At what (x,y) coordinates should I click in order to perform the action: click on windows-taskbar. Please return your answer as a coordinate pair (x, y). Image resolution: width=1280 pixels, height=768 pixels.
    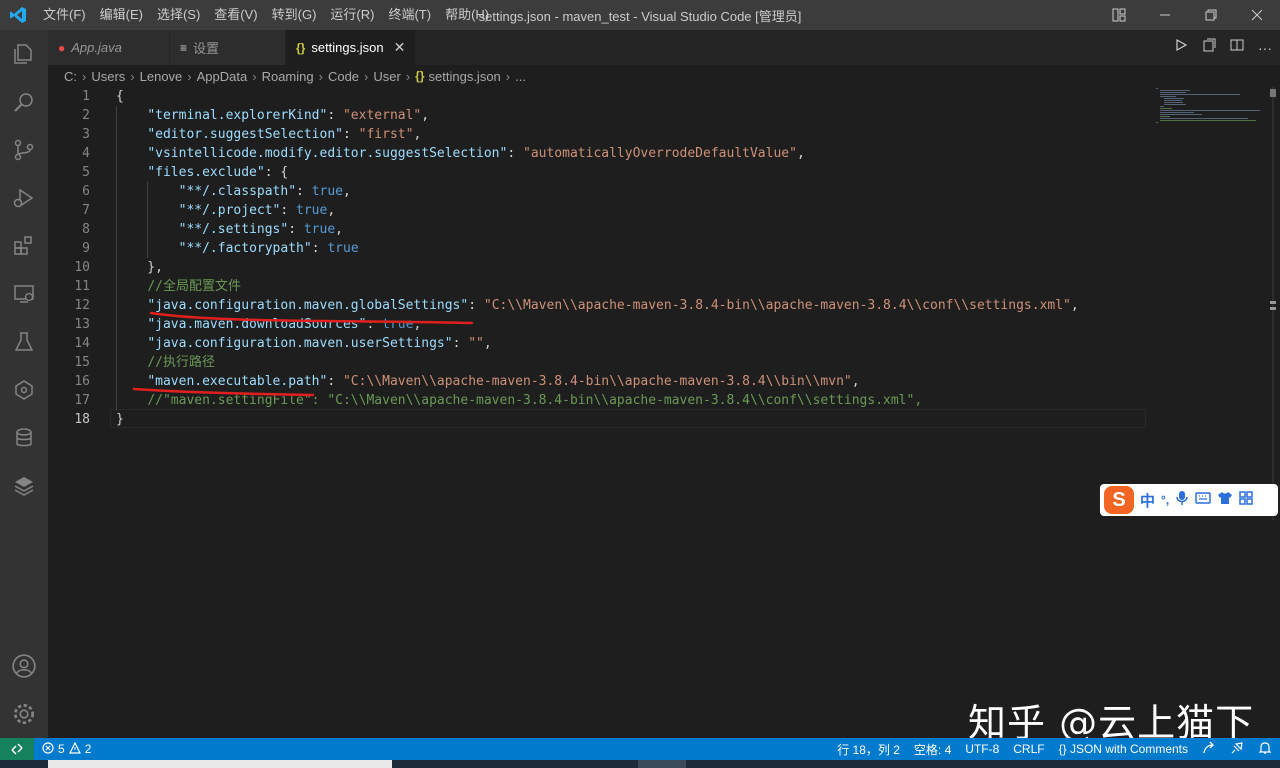
    Looking at the image, I should click on (640, 764).